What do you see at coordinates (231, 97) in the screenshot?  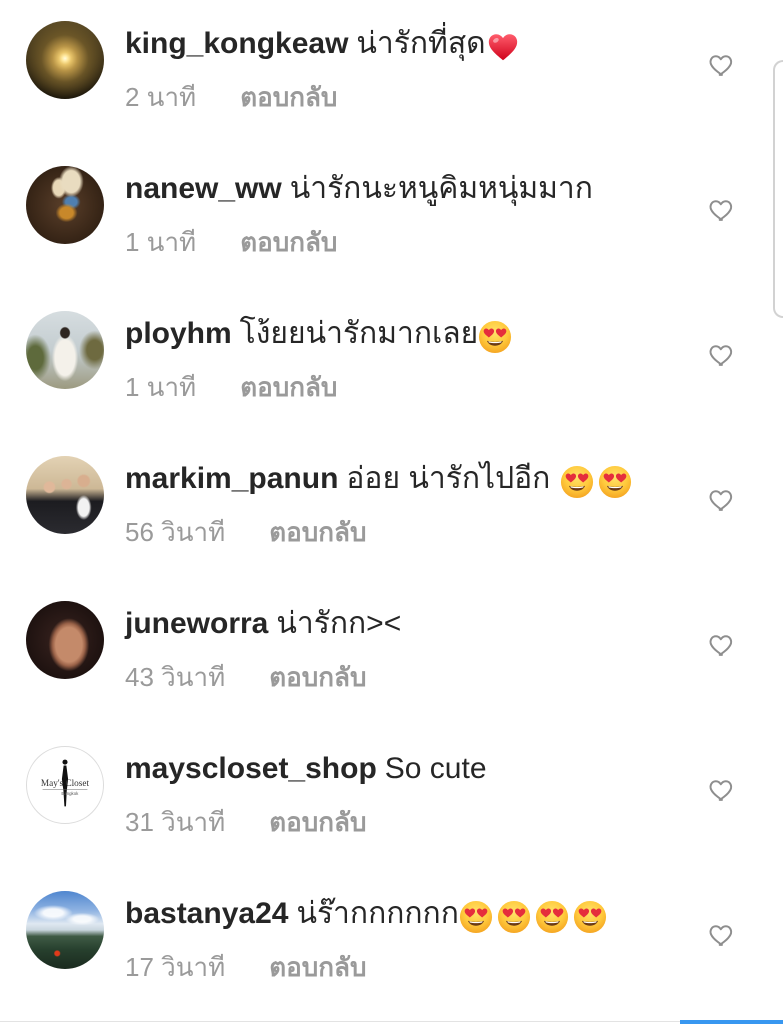 I see `comment-meta: 2 นาที ตอบกลับ` at bounding box center [231, 97].